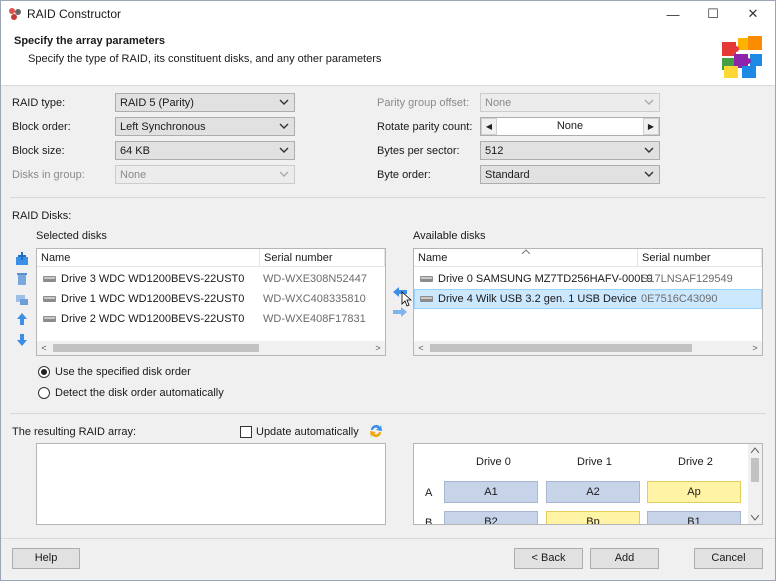 This screenshot has height=581, width=776. Describe the element at coordinates (205, 174) in the screenshot. I see `disks-in-group-select: None` at that location.